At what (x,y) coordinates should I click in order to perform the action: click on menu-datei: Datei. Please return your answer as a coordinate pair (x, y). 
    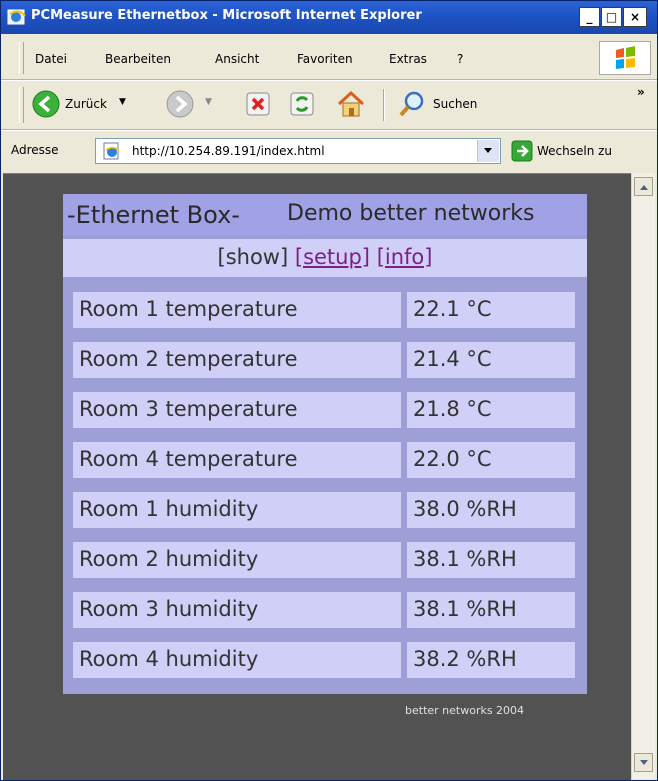
    Looking at the image, I should click on (51, 59).